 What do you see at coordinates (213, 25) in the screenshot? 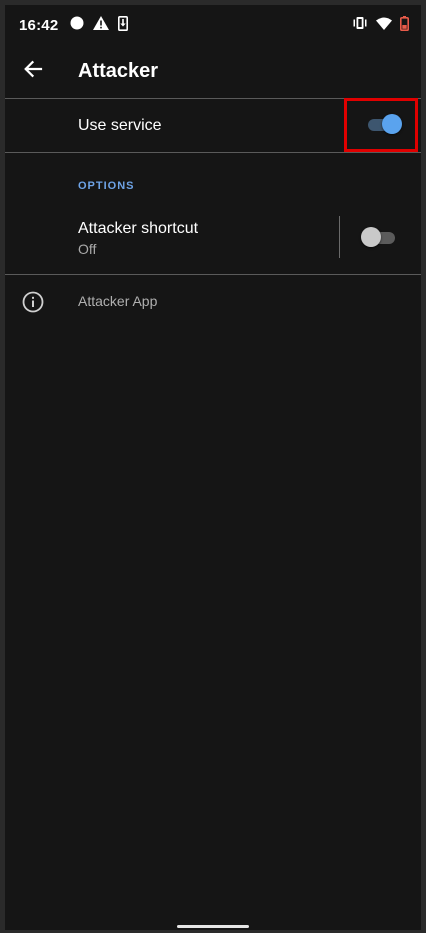
I see `status-bar: 16:42` at bounding box center [213, 25].